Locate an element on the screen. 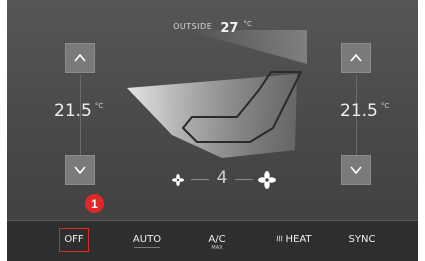  heat-label: HEAT is located at coordinates (298, 239).